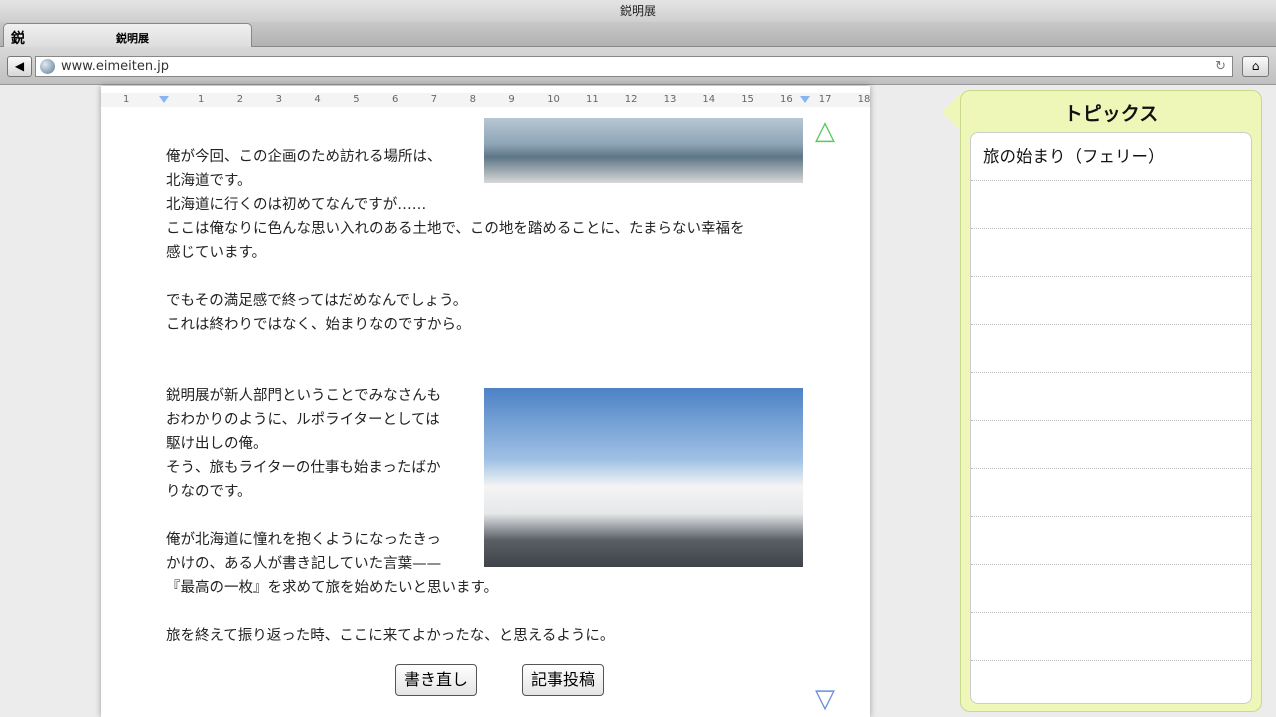  I want to click on navigation-bar: ◀ www.eimeiten.jp ↻ ⌂, so click(638, 66).